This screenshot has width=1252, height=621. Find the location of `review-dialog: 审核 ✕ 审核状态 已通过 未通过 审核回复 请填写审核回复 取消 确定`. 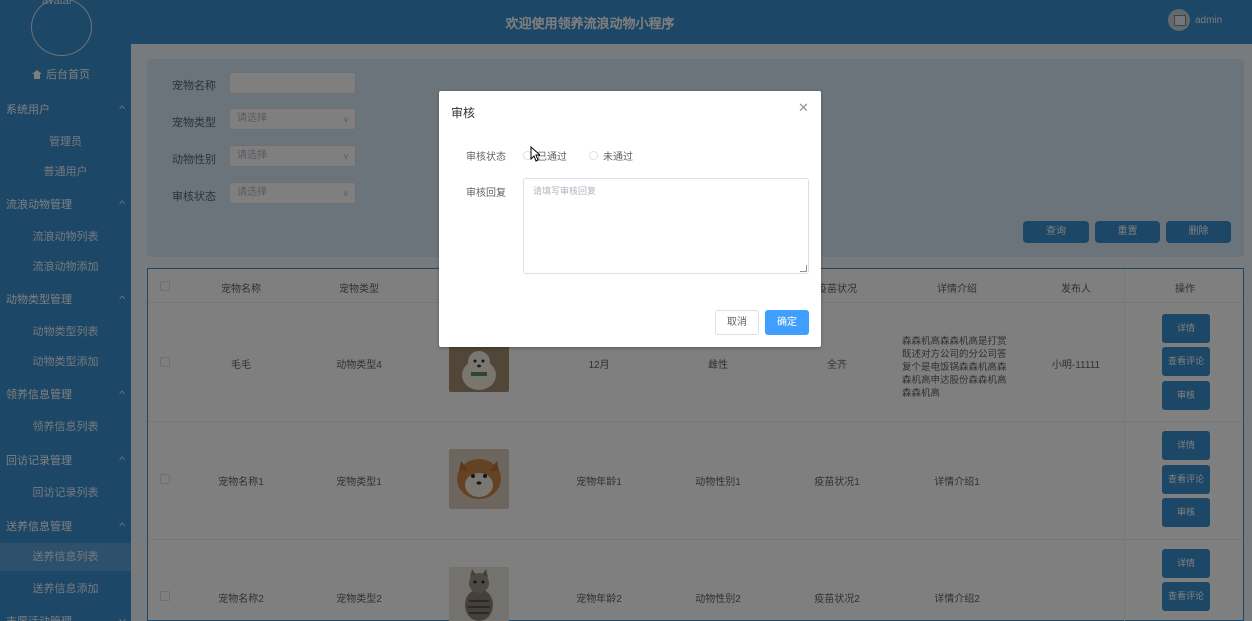

review-dialog: 审核 ✕ 审核状态 已通过 未通过 审核回复 请填写审核回复 取消 确定 is located at coordinates (630, 219).